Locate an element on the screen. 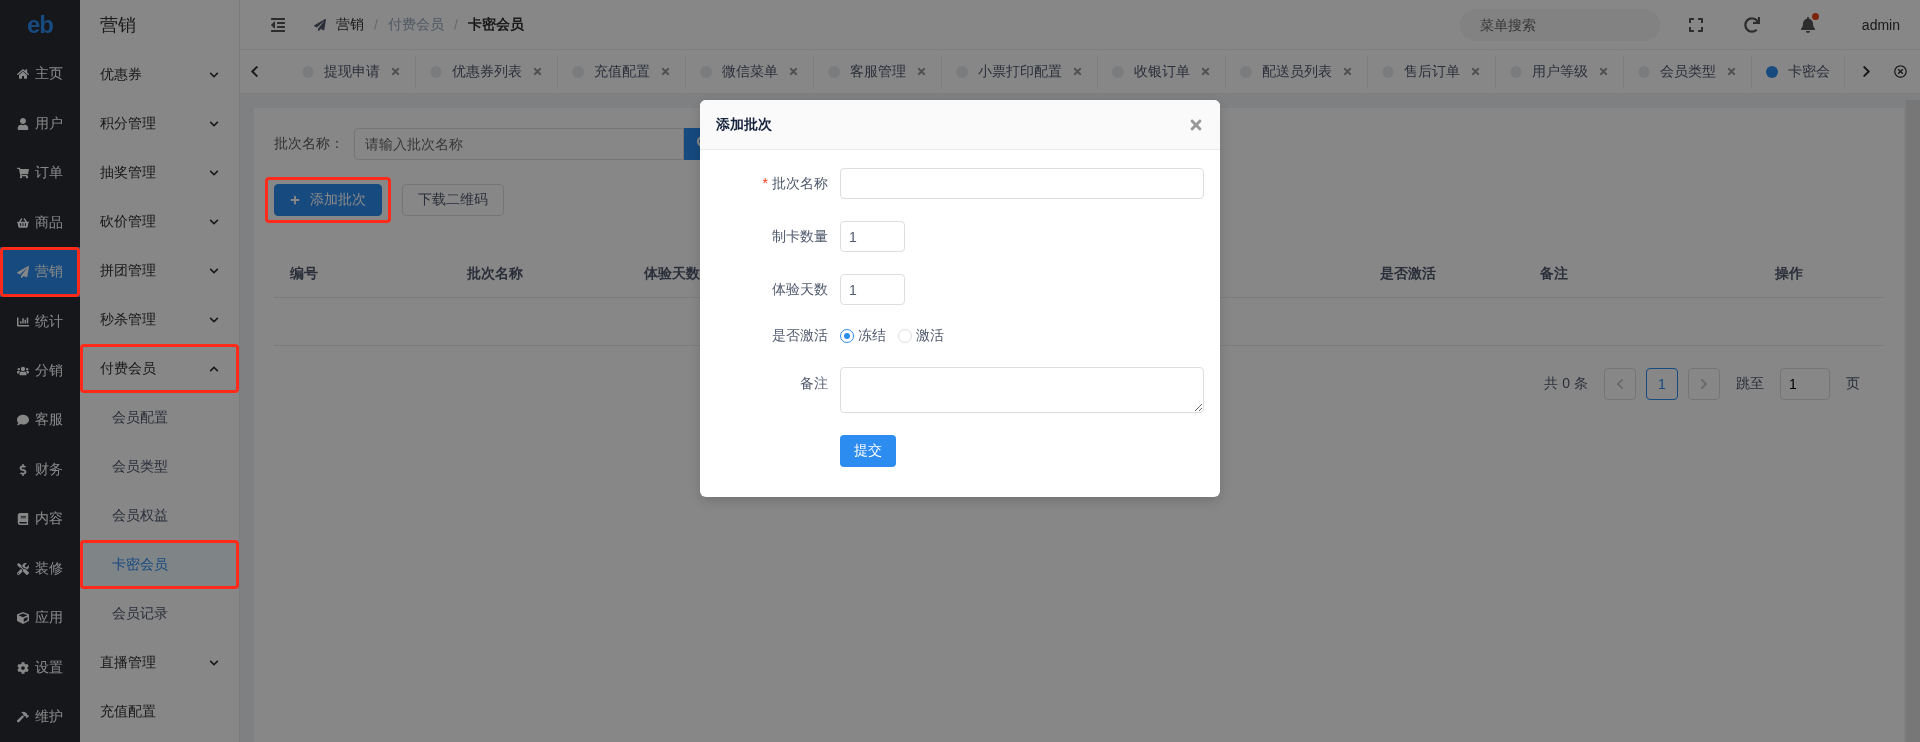 The width and height of the screenshot is (1920, 742). sidebar-title: 营销 is located at coordinates (118, 25).